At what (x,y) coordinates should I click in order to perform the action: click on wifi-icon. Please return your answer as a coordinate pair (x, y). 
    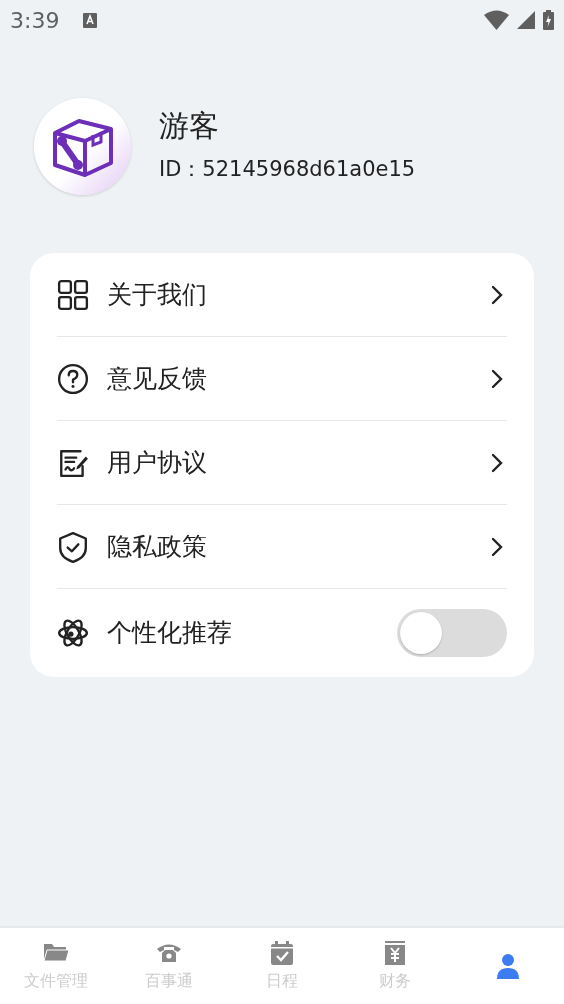
    Looking at the image, I should click on (496, 20).